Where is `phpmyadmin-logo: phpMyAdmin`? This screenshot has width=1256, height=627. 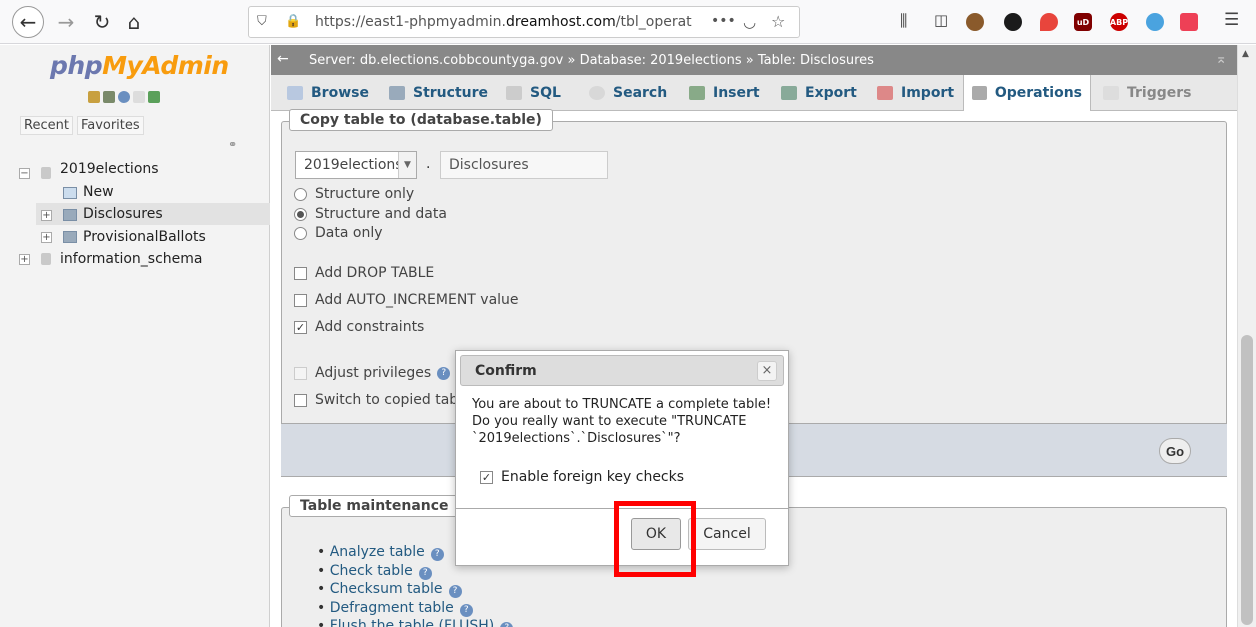
phpmyadmin-logo: phpMyAdmin is located at coordinates (139, 65).